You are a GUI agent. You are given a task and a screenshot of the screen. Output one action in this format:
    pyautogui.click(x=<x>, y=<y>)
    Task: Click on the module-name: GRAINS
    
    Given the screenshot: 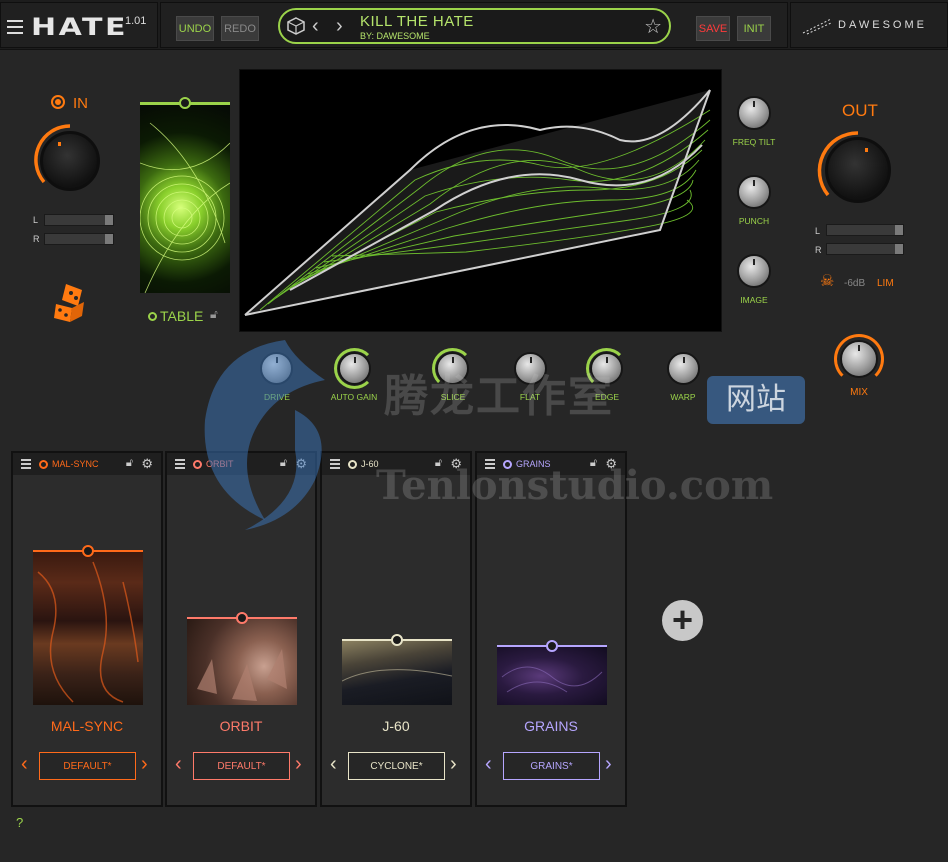 What is the action you would take?
    pyautogui.click(x=551, y=726)
    